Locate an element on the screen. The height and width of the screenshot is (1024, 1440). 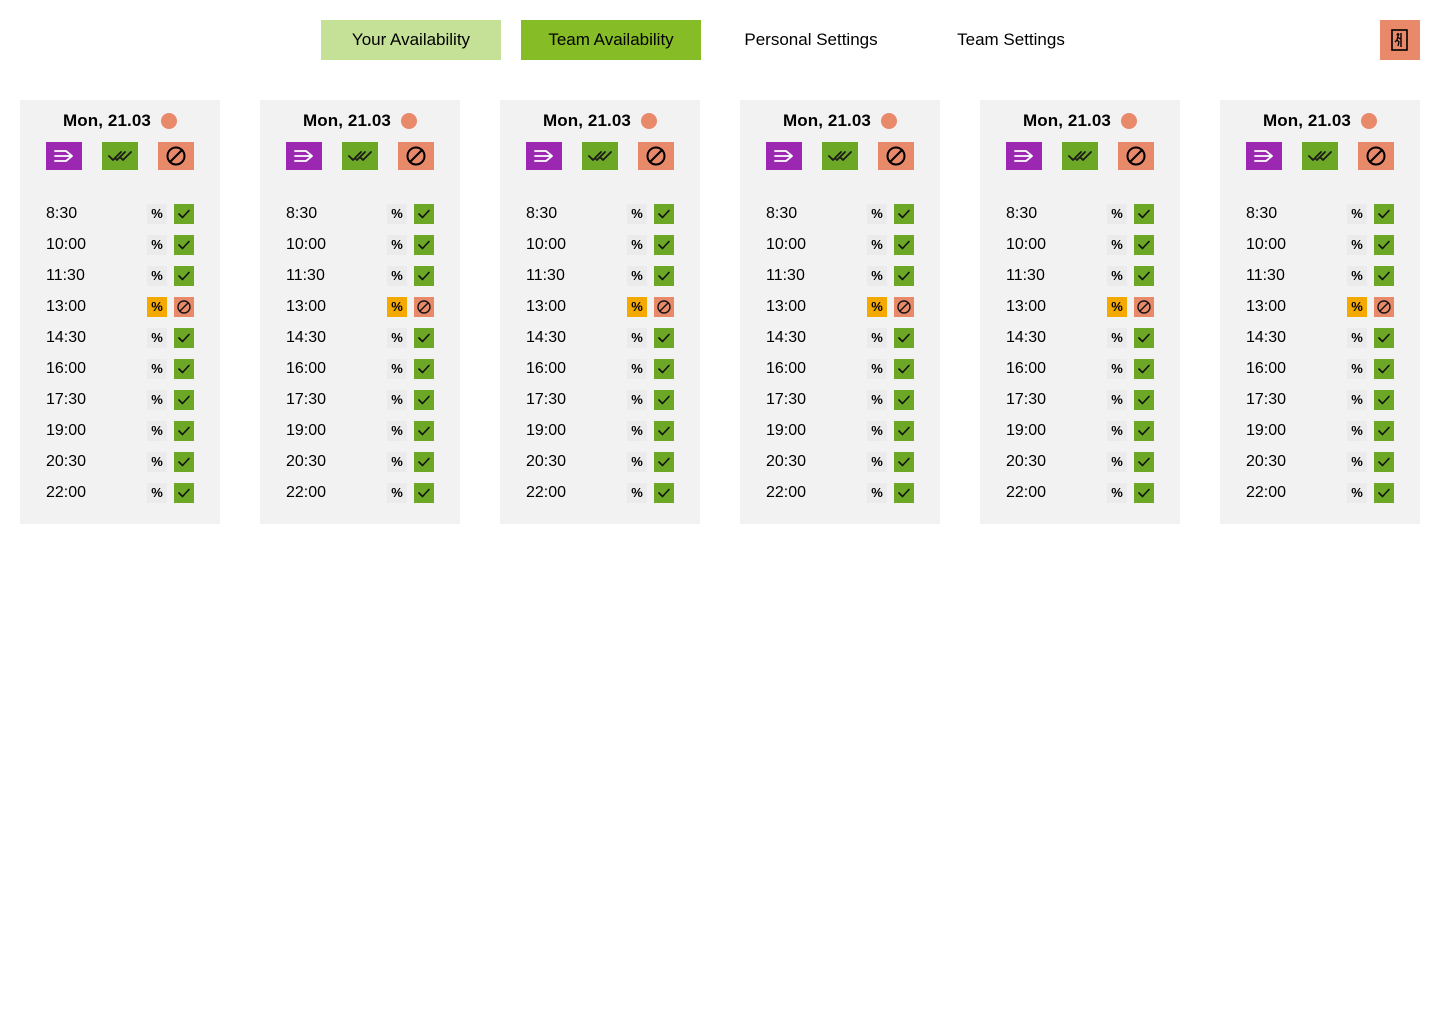
tab-team-availability: Team Availability is located at coordinates (611, 40).